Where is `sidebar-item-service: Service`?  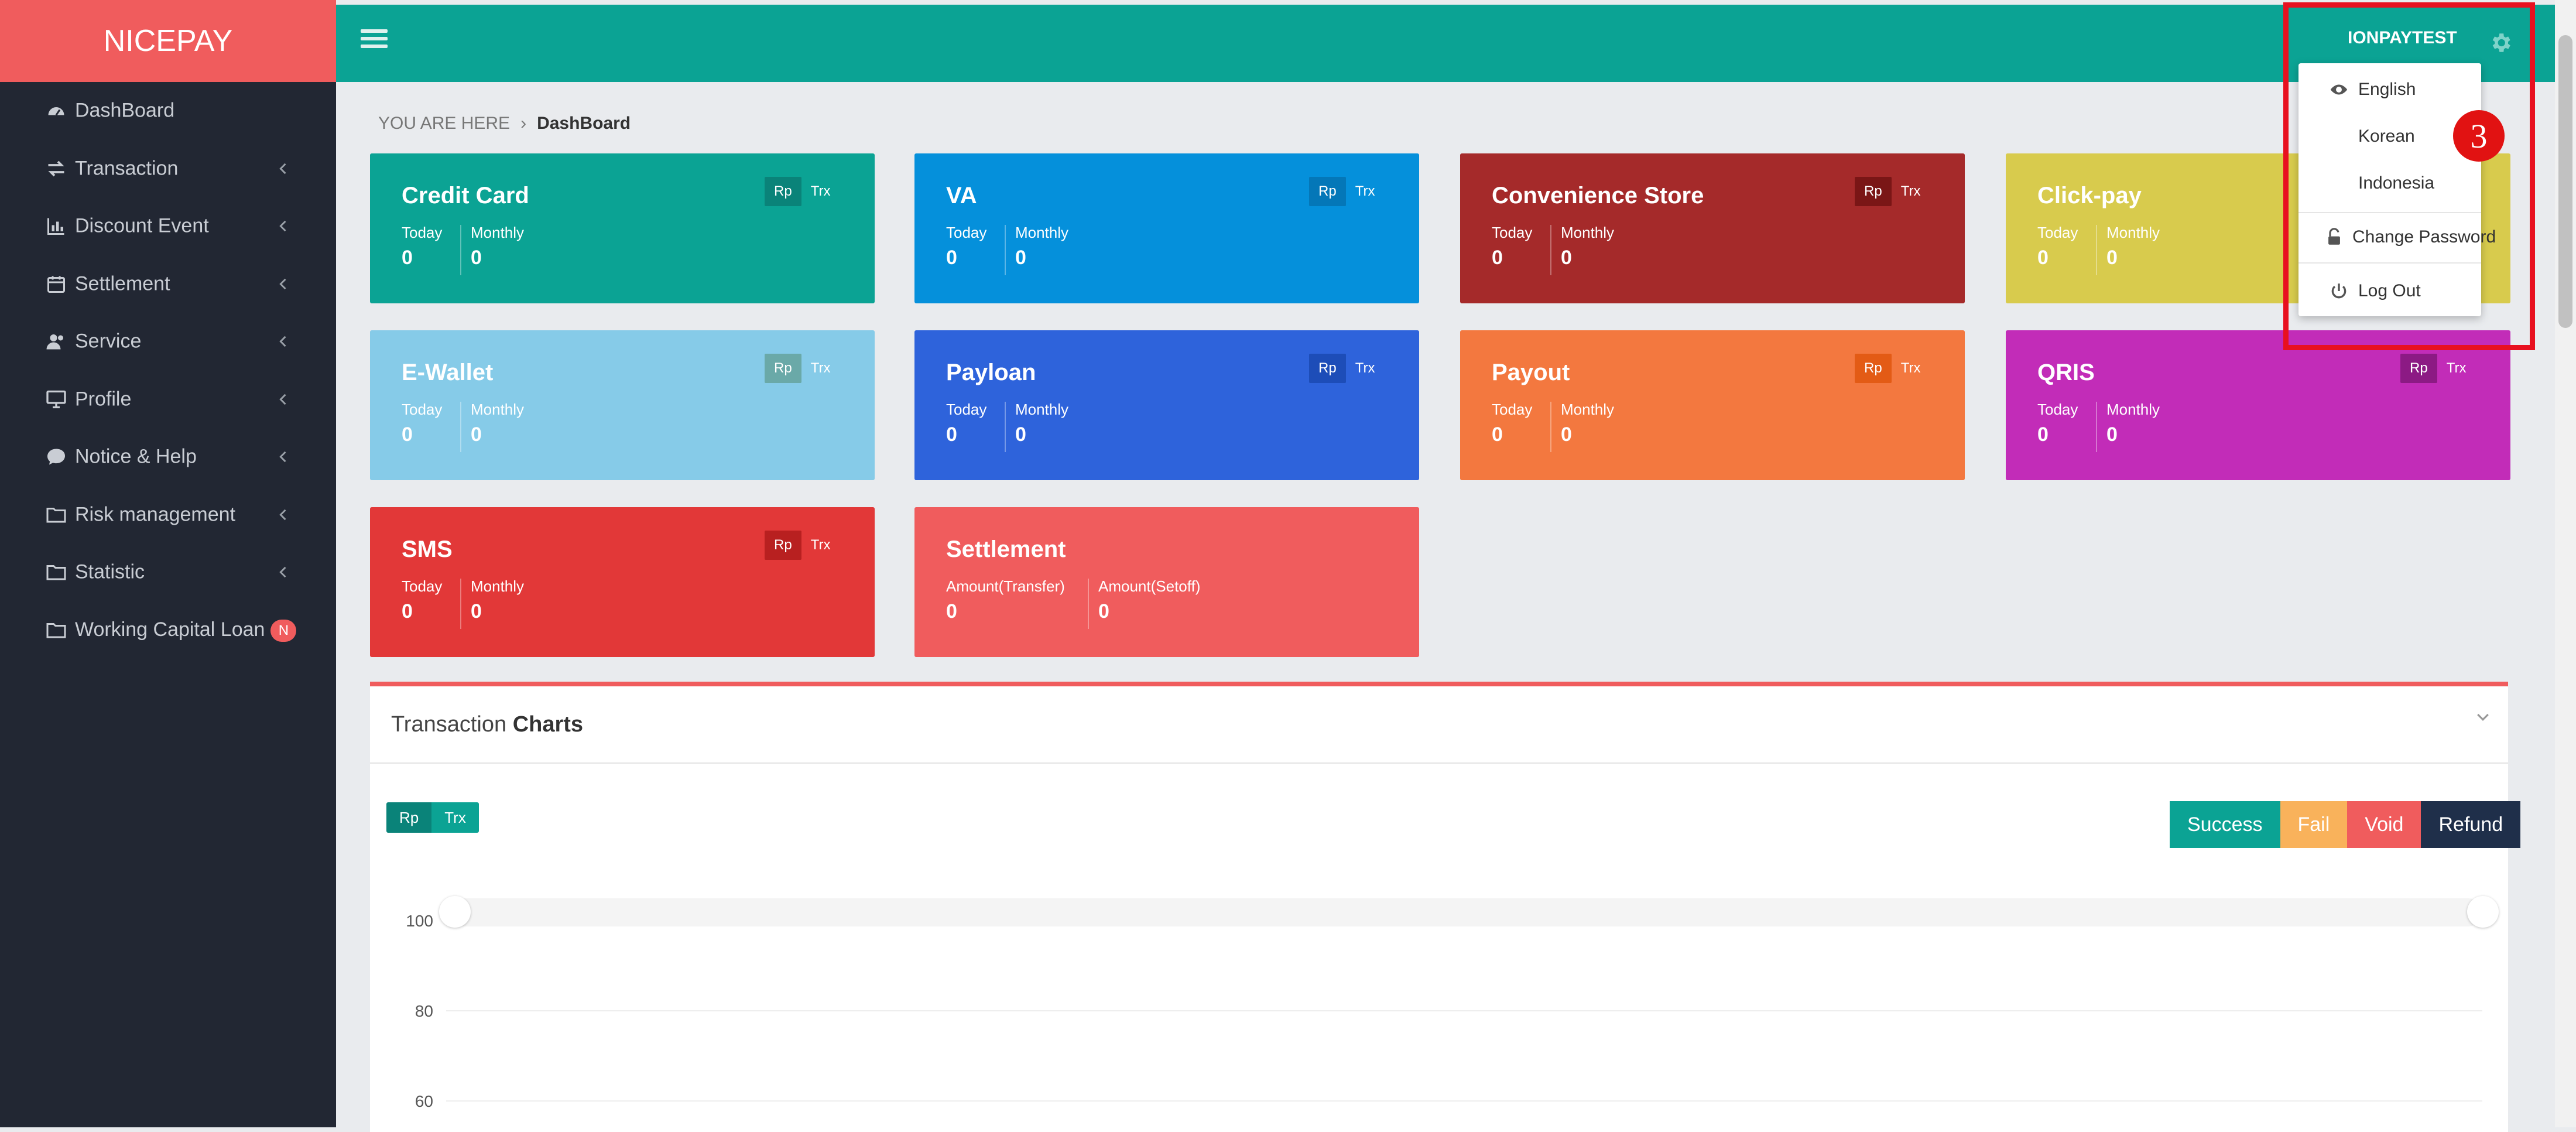 sidebar-item-service: Service is located at coordinates (168, 342).